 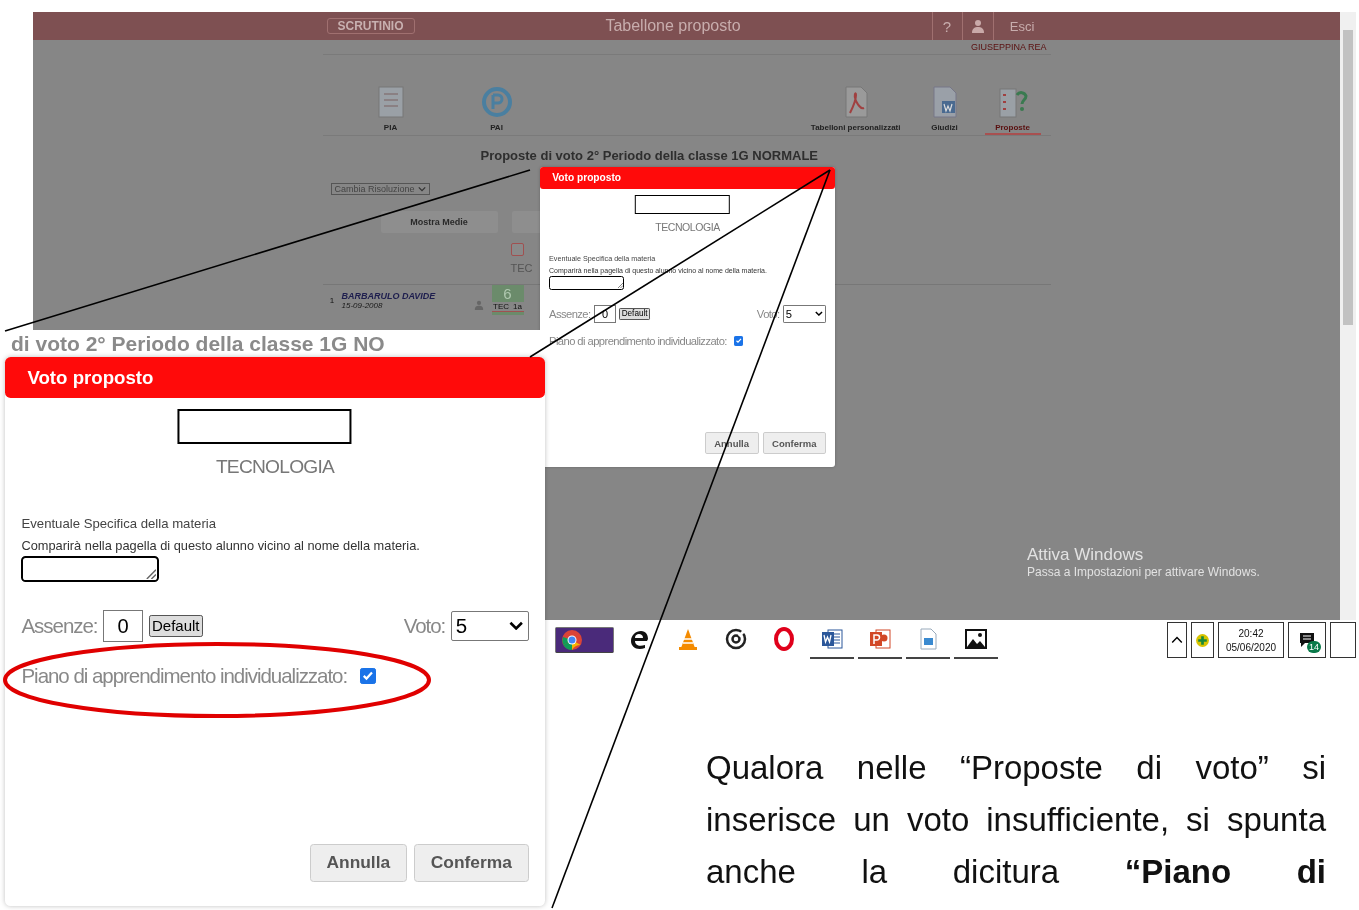 I want to click on help-button: ?, so click(x=946, y=26).